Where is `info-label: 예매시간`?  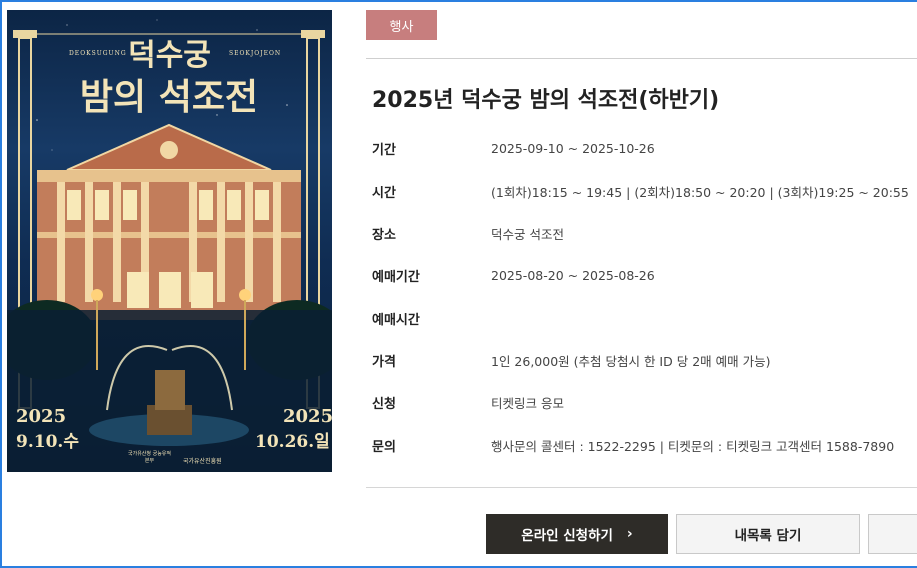
info-label: 예매시간 is located at coordinates (396, 320).